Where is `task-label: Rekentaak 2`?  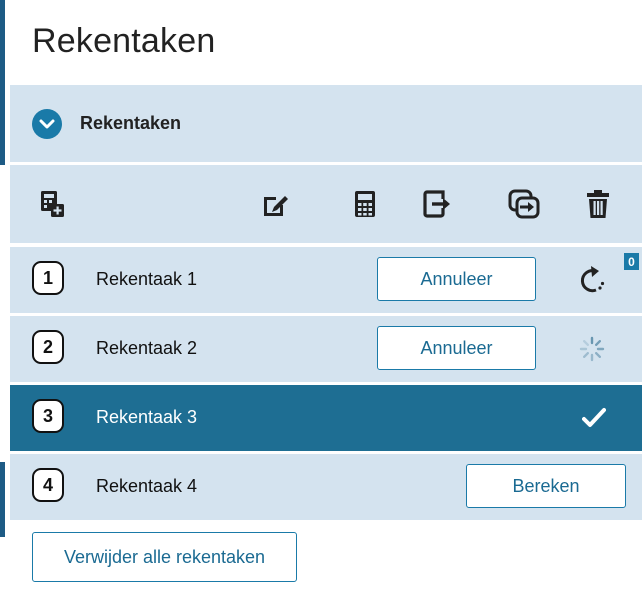 task-label: Rekentaak 2 is located at coordinates (147, 348).